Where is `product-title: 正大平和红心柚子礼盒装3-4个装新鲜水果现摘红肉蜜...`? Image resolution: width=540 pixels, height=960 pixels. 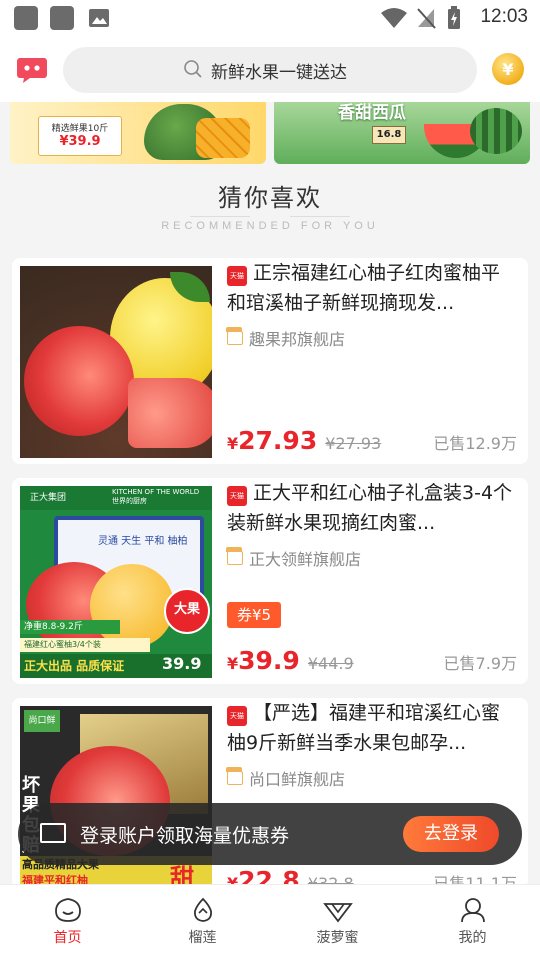
product-title: 正大平和红心柚子礼盒装3-4个装新鲜水果现摘红肉蜜... is located at coordinates (370, 508).